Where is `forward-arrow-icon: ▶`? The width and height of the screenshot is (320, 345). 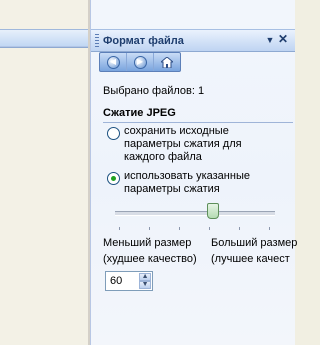
forward-arrow-icon: ▶ is located at coordinates (140, 62).